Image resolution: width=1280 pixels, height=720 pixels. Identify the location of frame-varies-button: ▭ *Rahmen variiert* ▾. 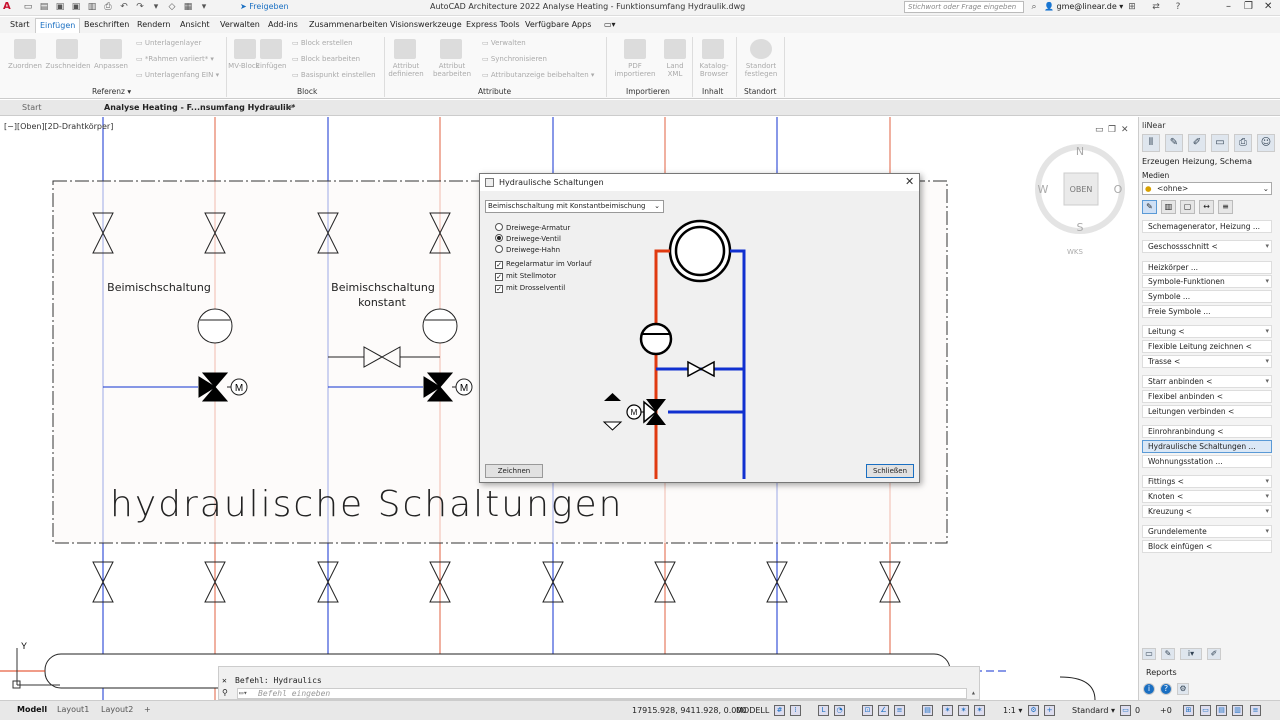
(175, 59).